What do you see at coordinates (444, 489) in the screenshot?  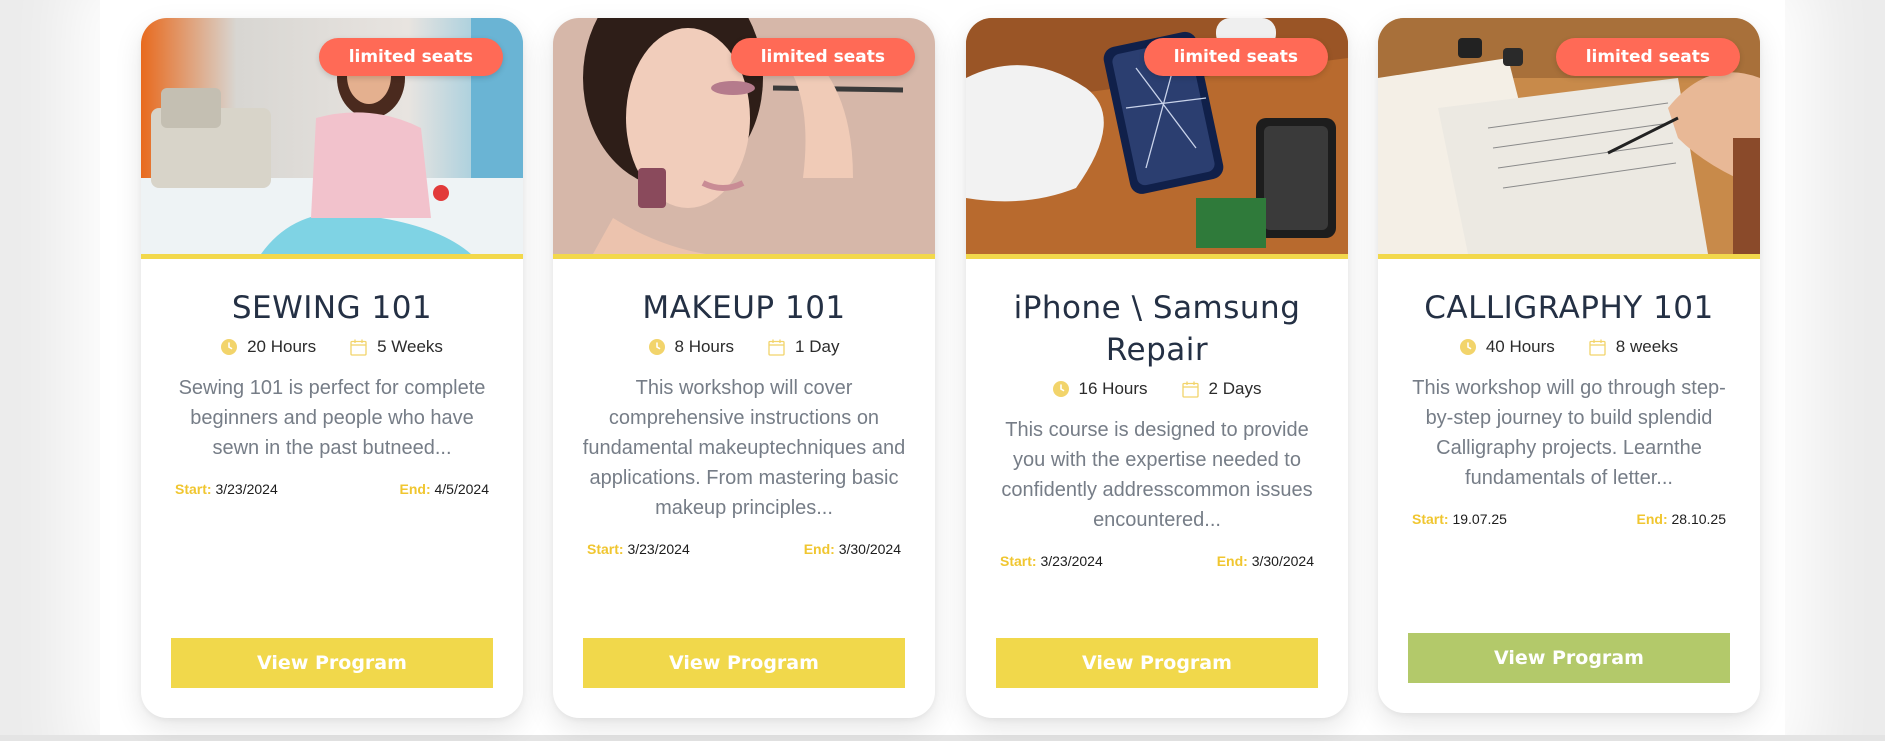 I see `end-date: End: 4/5/2024` at bounding box center [444, 489].